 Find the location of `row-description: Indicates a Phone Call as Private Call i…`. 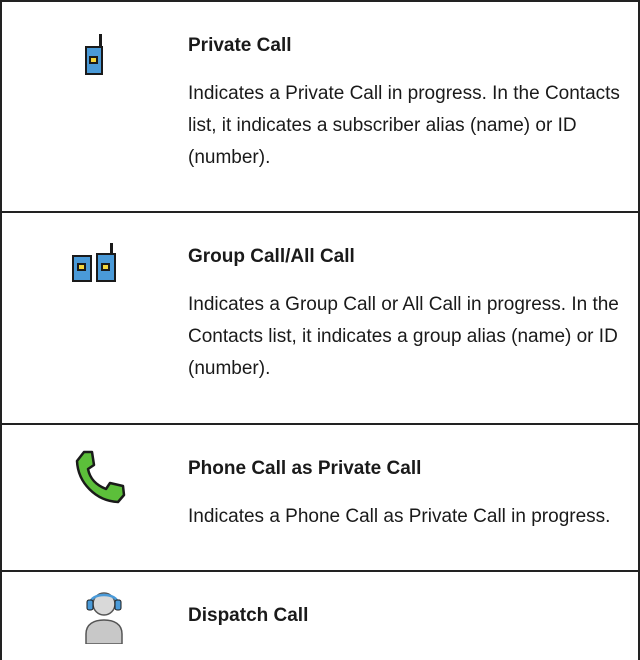

row-description: Indicates a Phone Call as Private Call i… is located at coordinates (399, 516).